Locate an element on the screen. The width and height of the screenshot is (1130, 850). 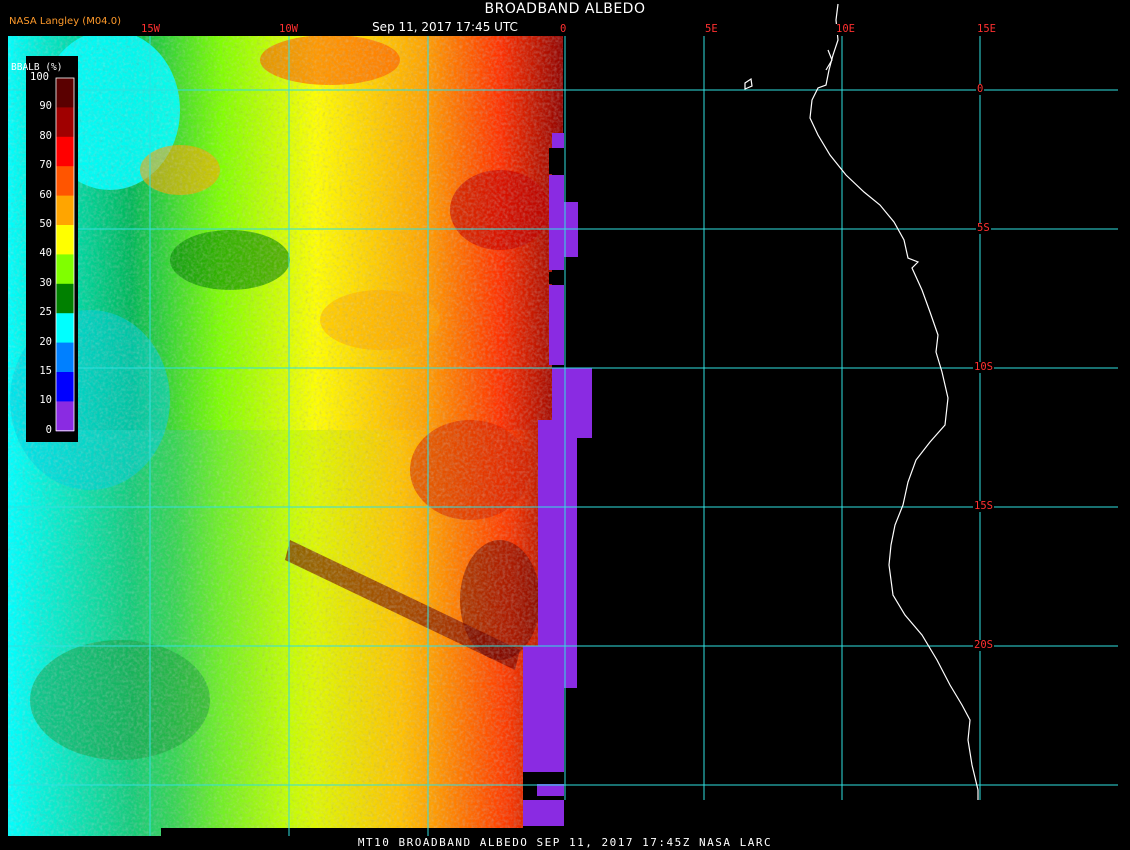
colorbar-tick-label: 60 is located at coordinates (45, 194).